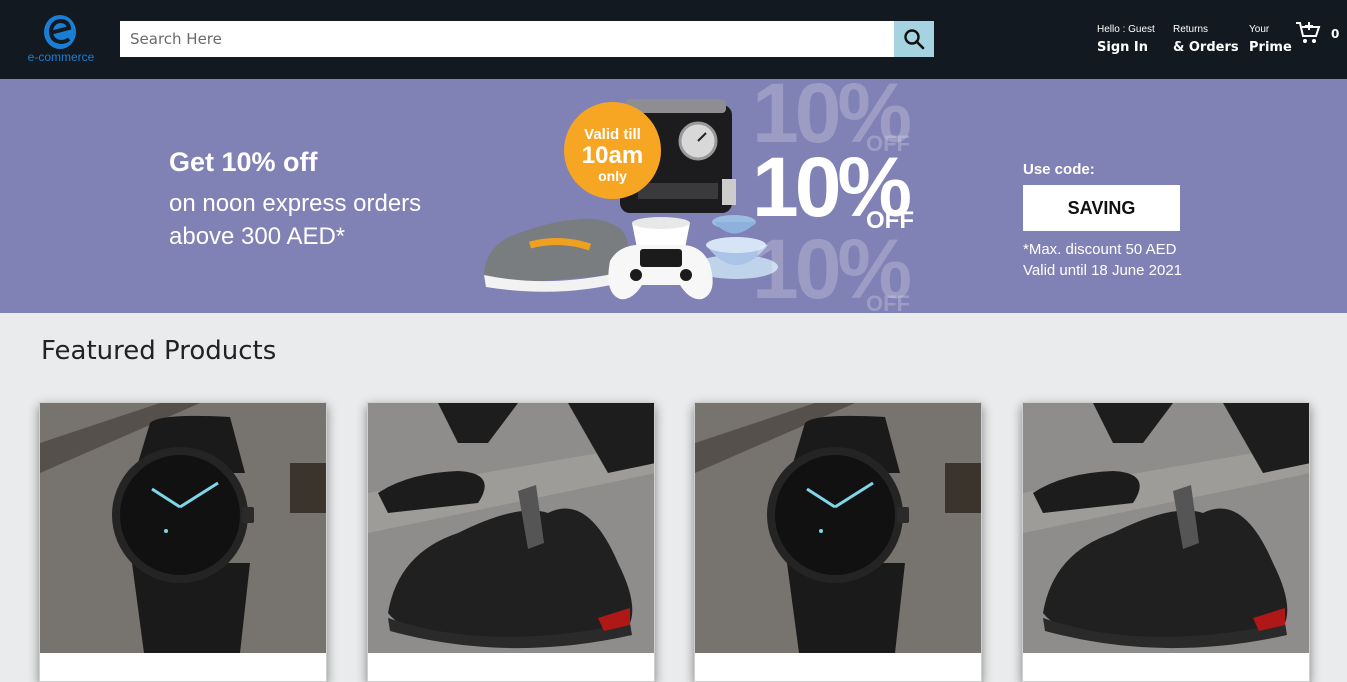  What do you see at coordinates (257, 236) in the screenshot?
I see `banner-subtitle-line2: above 300 AED*` at bounding box center [257, 236].